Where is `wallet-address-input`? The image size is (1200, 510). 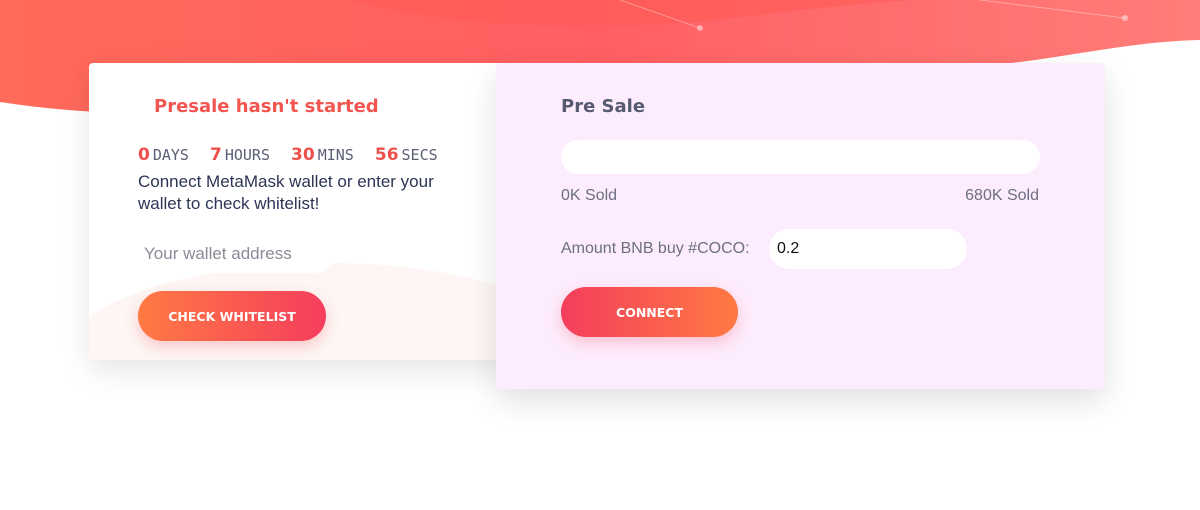
wallet-address-input is located at coordinates (235, 254).